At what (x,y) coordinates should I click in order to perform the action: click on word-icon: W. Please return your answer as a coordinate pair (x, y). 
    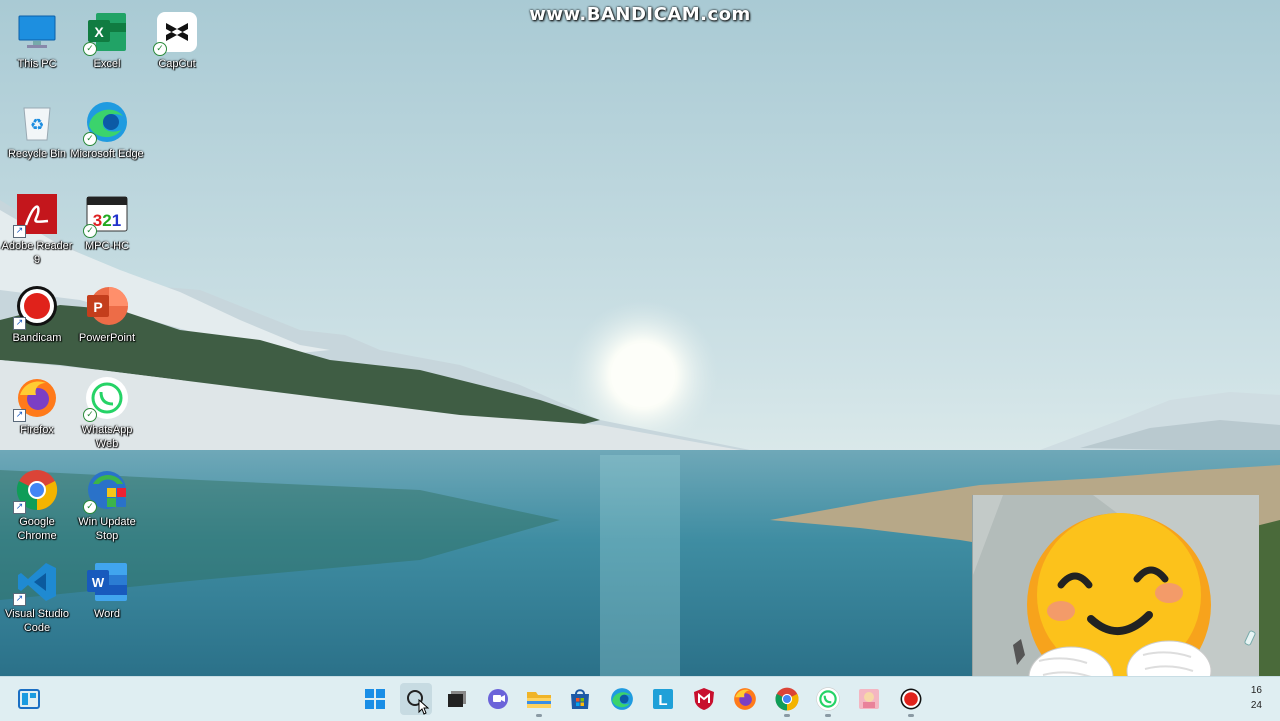
    Looking at the image, I should click on (107, 582).